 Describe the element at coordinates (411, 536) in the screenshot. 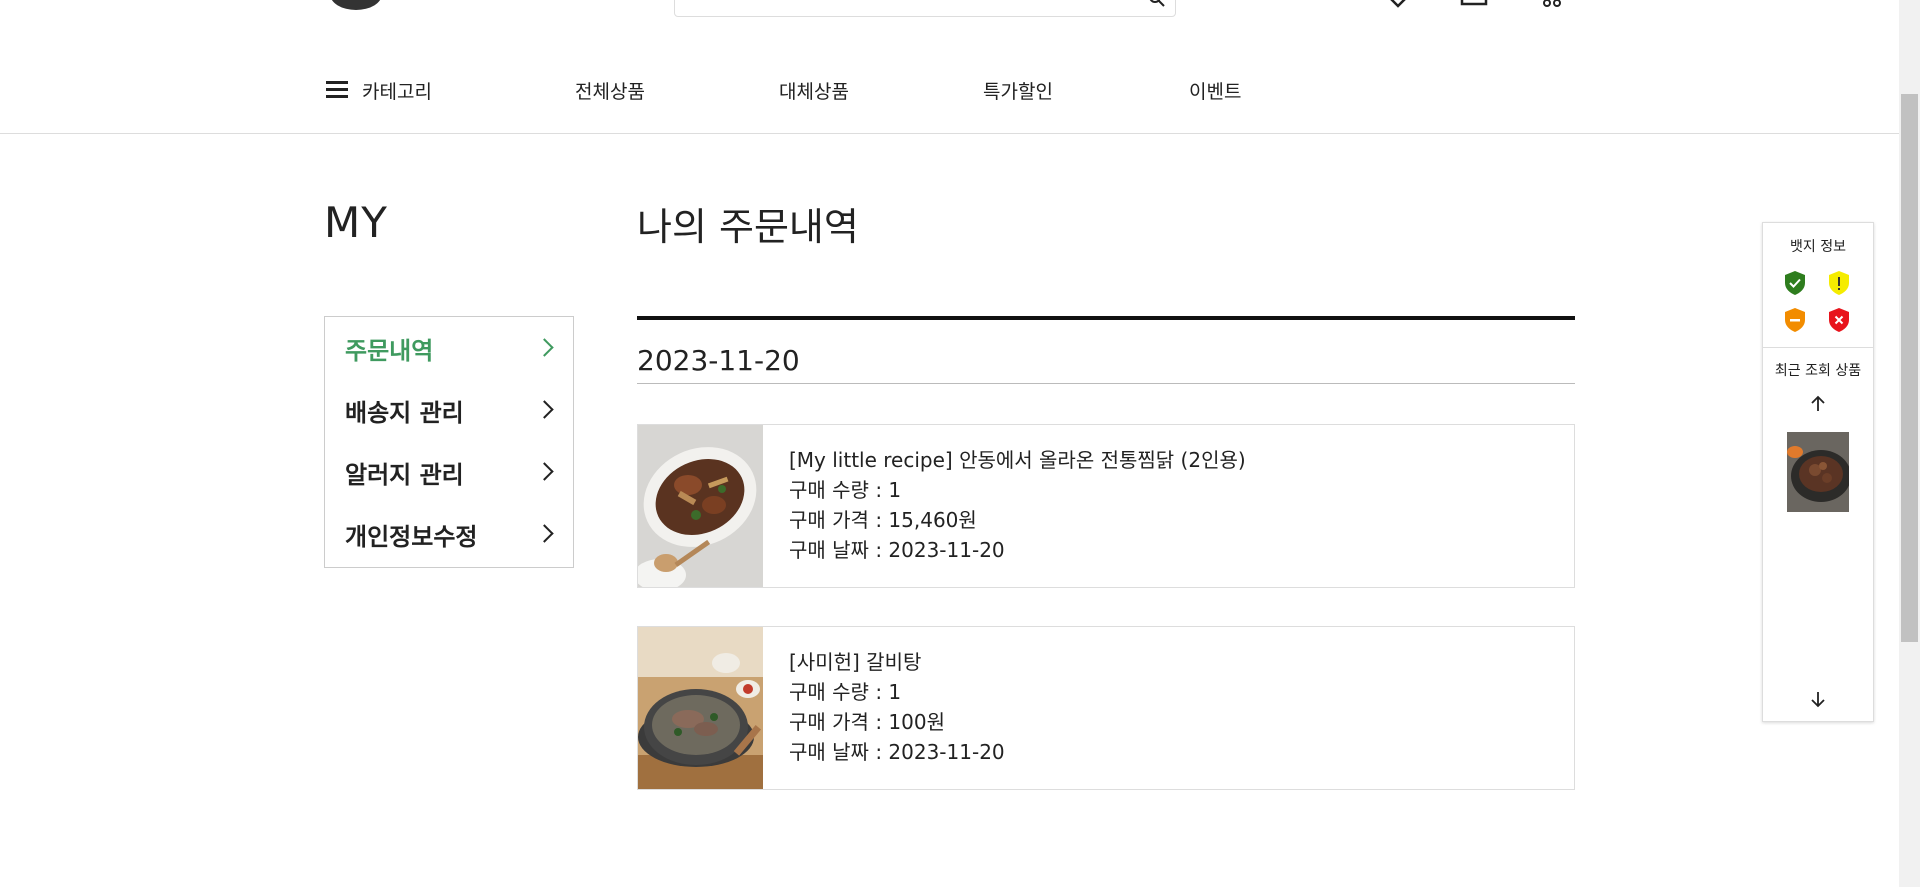

I see `side-item-label: 개인정보수정` at that location.